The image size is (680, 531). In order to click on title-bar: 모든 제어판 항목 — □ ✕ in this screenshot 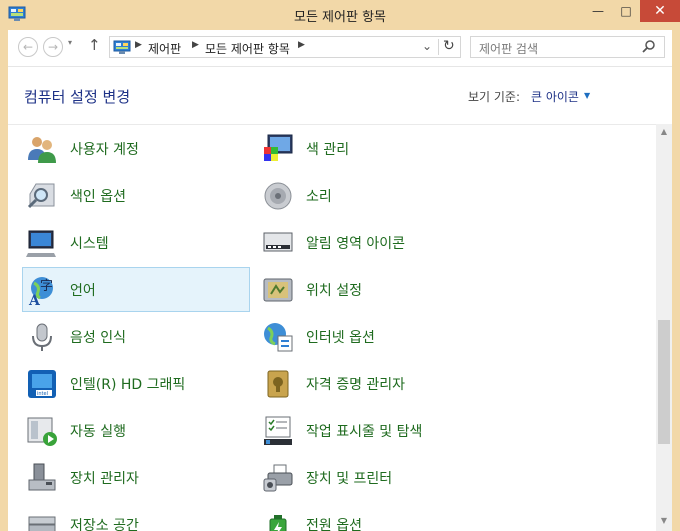, I will do `click(340, 15)`.